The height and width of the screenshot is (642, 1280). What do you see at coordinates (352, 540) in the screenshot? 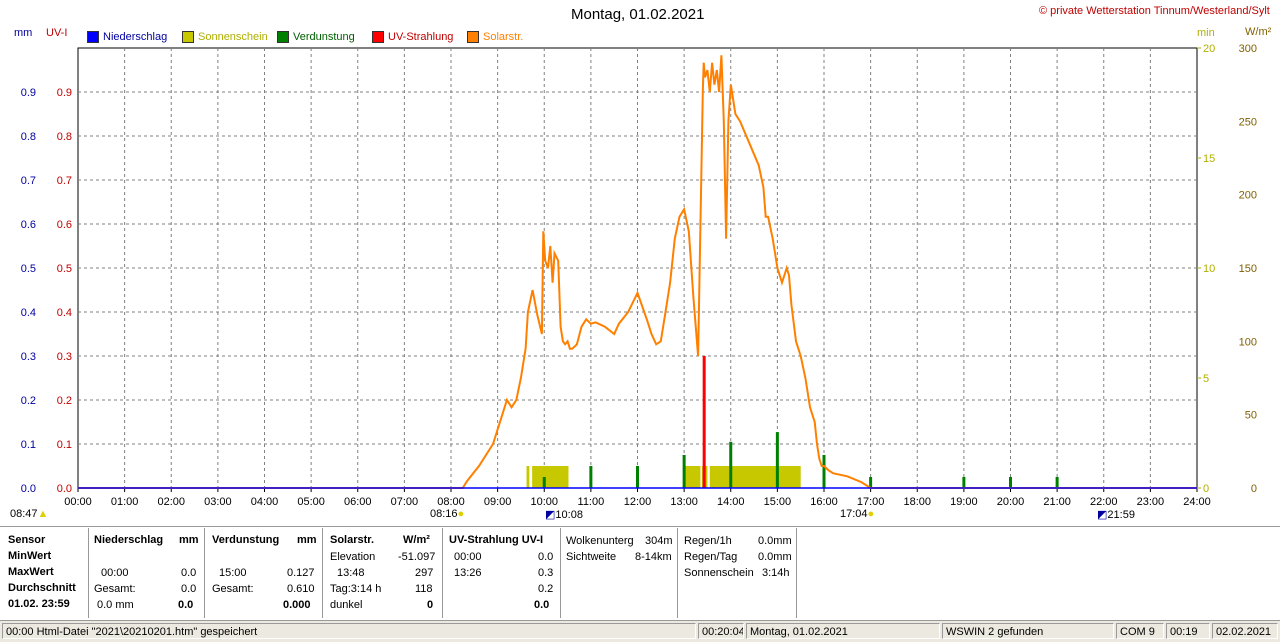
I see `solar-heading: Solarstr.` at bounding box center [352, 540].